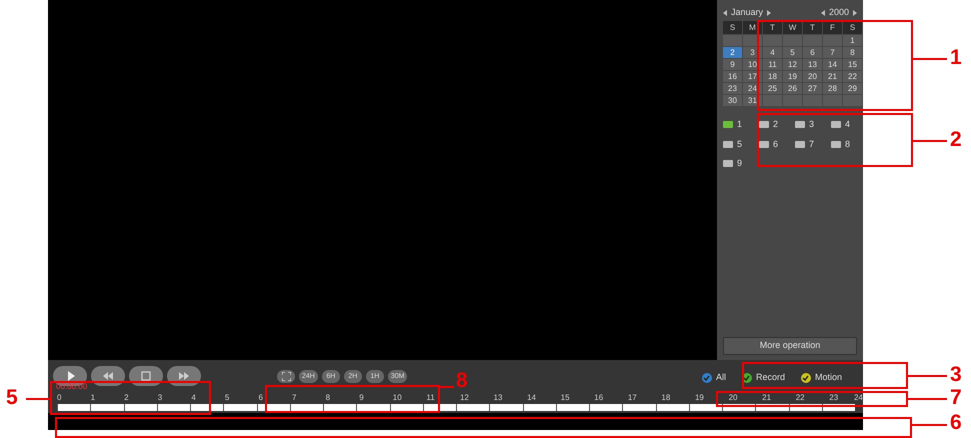 The height and width of the screenshot is (438, 971). What do you see at coordinates (855, 13) in the screenshot?
I see `next-year-icon` at bounding box center [855, 13].